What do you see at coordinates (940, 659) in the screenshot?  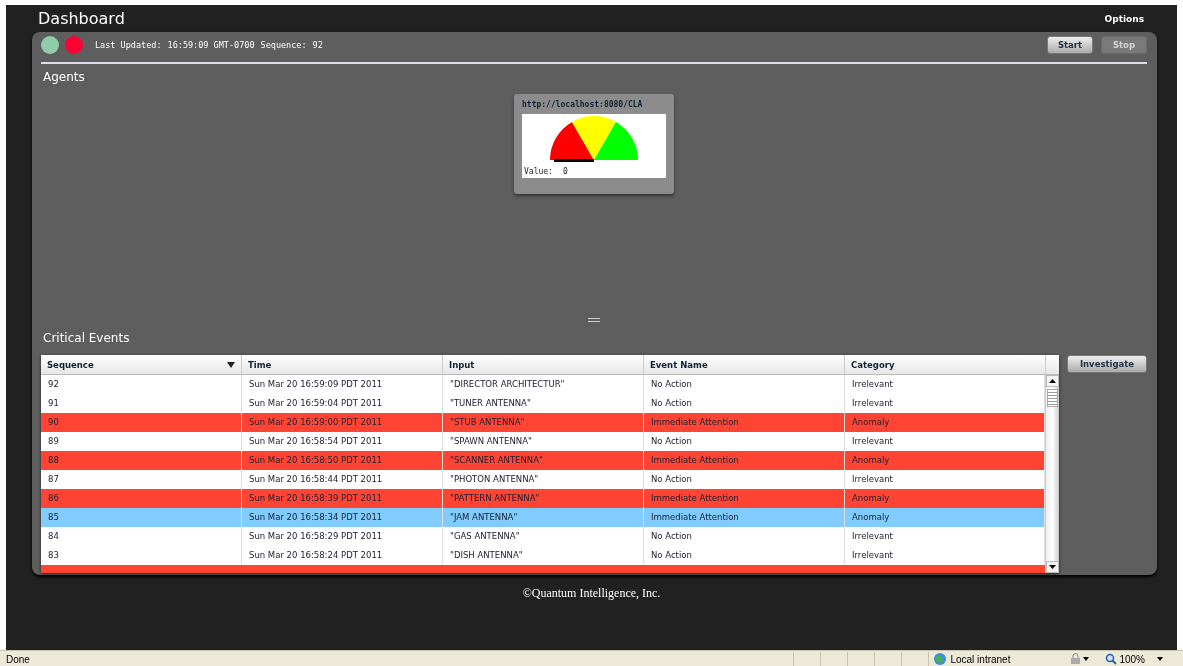 I see `globe-icon` at bounding box center [940, 659].